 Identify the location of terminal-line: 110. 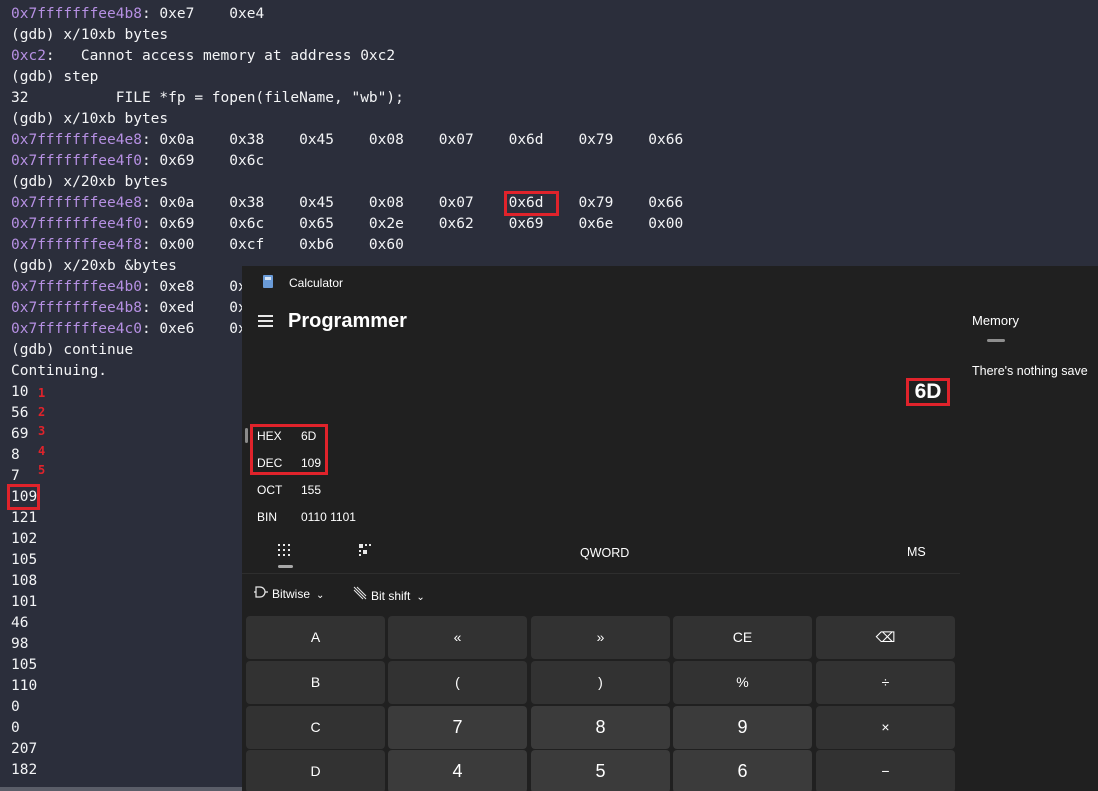
(24, 686).